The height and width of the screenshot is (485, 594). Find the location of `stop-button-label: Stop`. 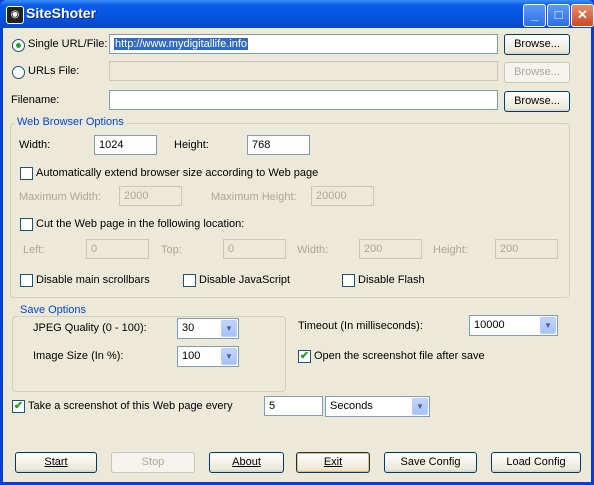

stop-button-label: Stop is located at coordinates (153, 462).